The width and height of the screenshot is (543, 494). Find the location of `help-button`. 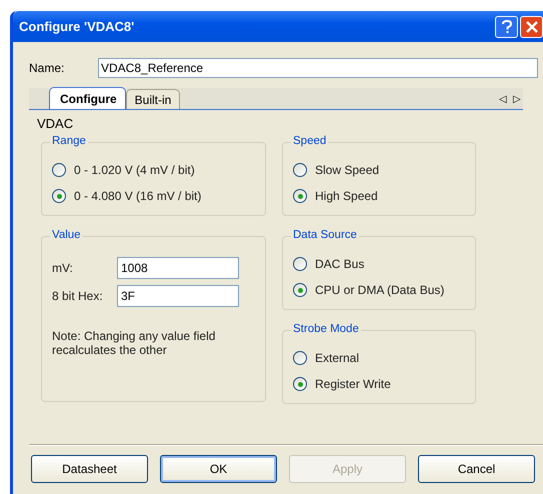

help-button is located at coordinates (506, 27).